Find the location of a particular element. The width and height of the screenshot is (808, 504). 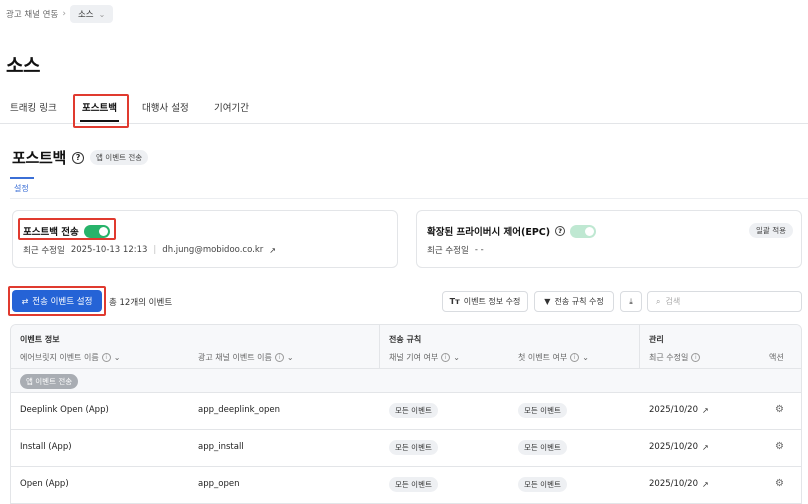

table-group-row: 앱 이벤트 전송 is located at coordinates (406, 381).